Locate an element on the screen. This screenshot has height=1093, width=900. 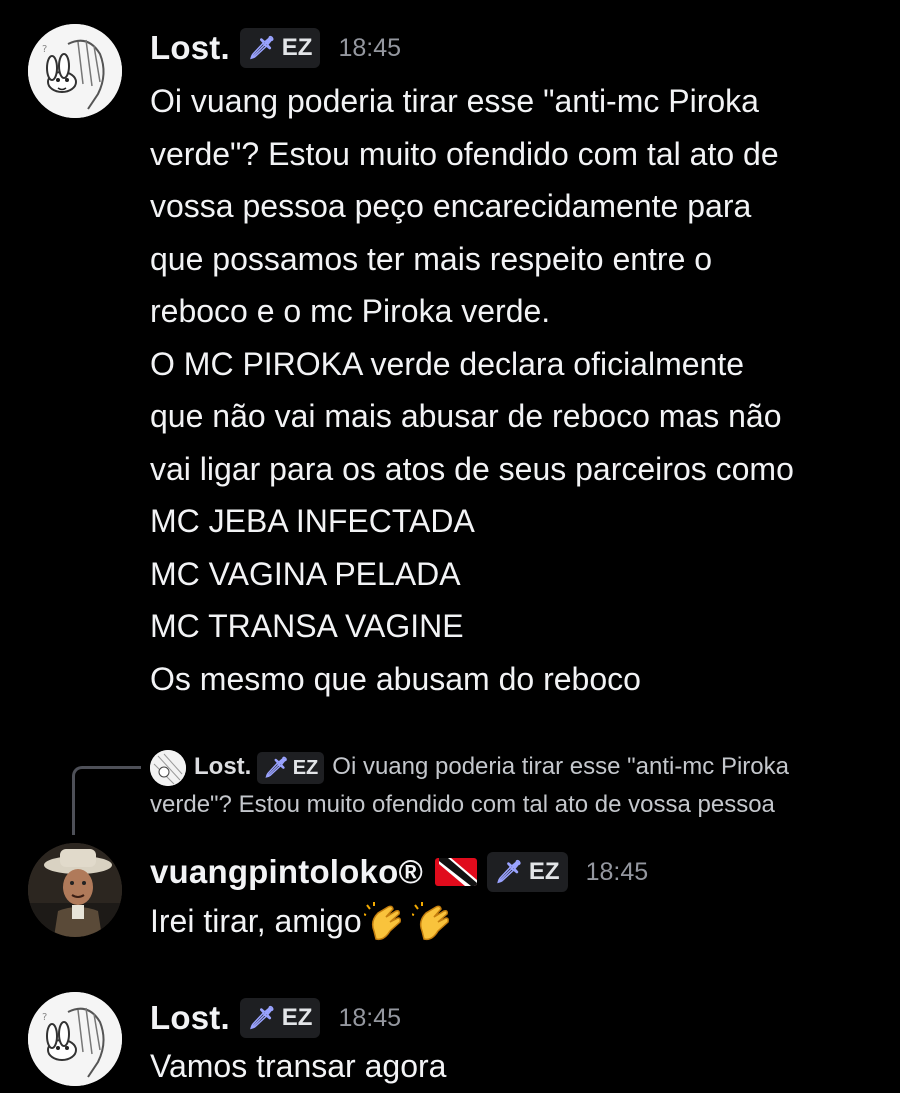
message-line: O MC PIROKA verde declara oficialmente is located at coordinates (447, 363).